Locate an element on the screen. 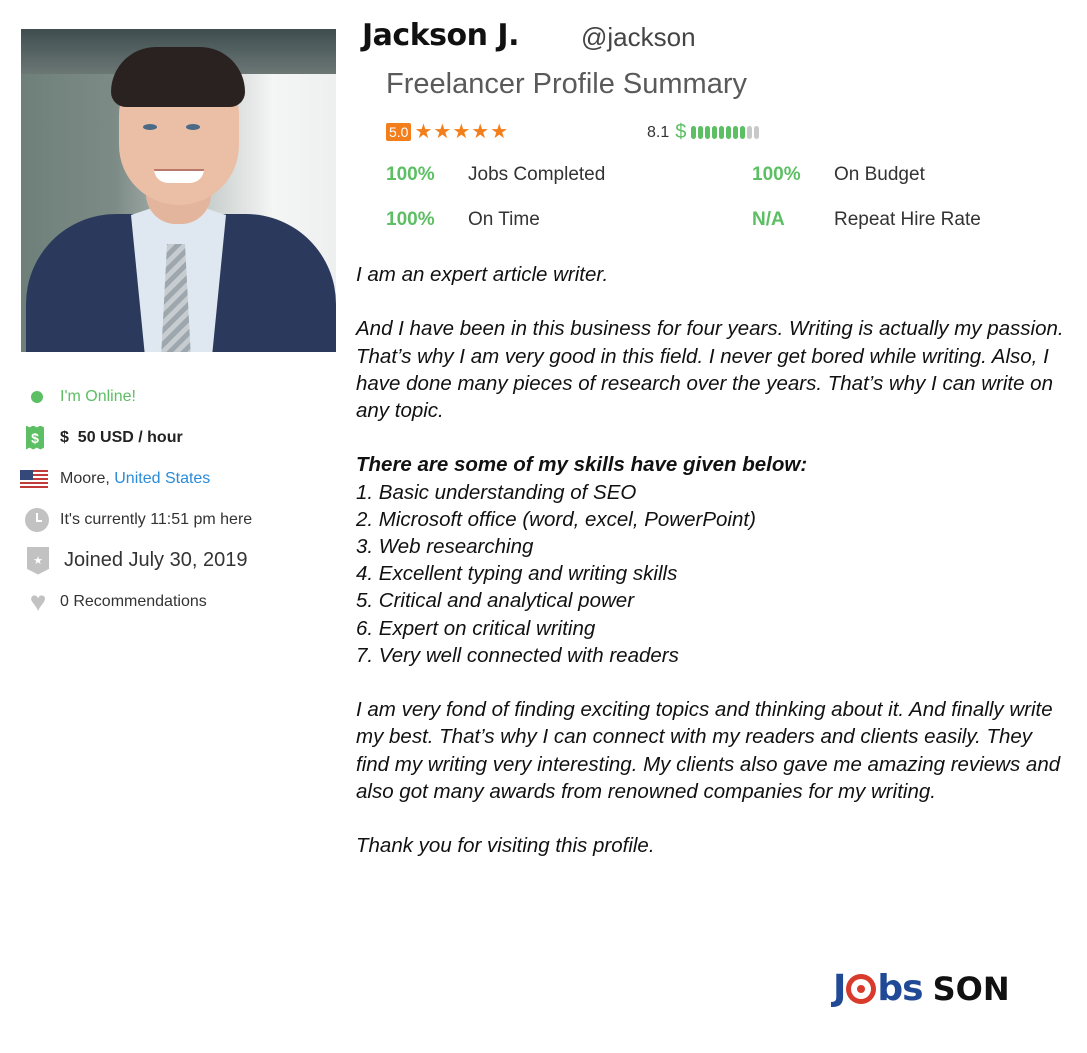 Image resolution: width=1087 pixels, height=1053 pixels. joined-date-text: Joined July 30, 2019 is located at coordinates (156, 560).